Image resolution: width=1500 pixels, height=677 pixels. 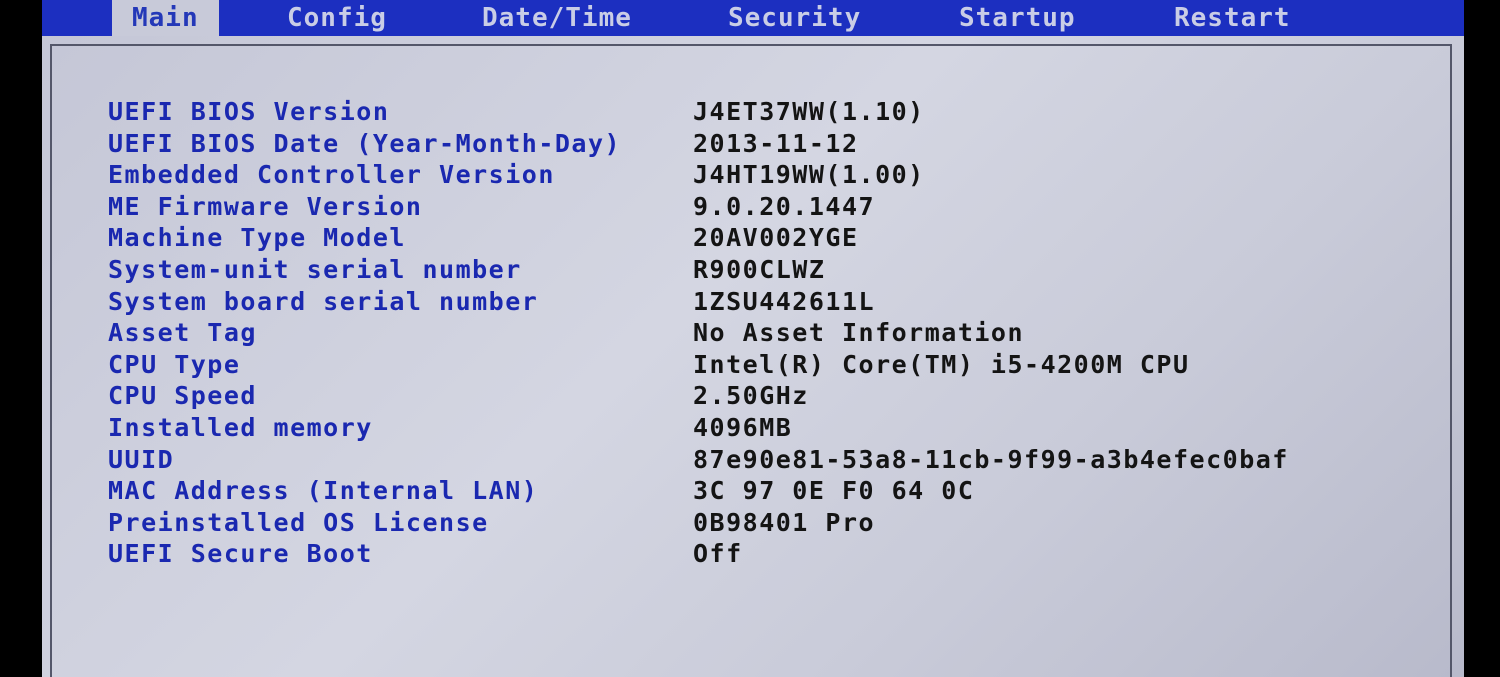 I want to click on info-label: System-unit serial number, so click(x=315, y=269).